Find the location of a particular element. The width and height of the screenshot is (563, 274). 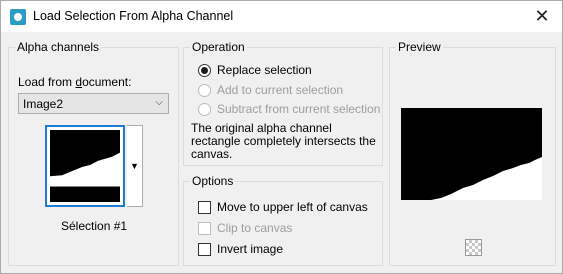

checkerboard-icon is located at coordinates (473, 247).